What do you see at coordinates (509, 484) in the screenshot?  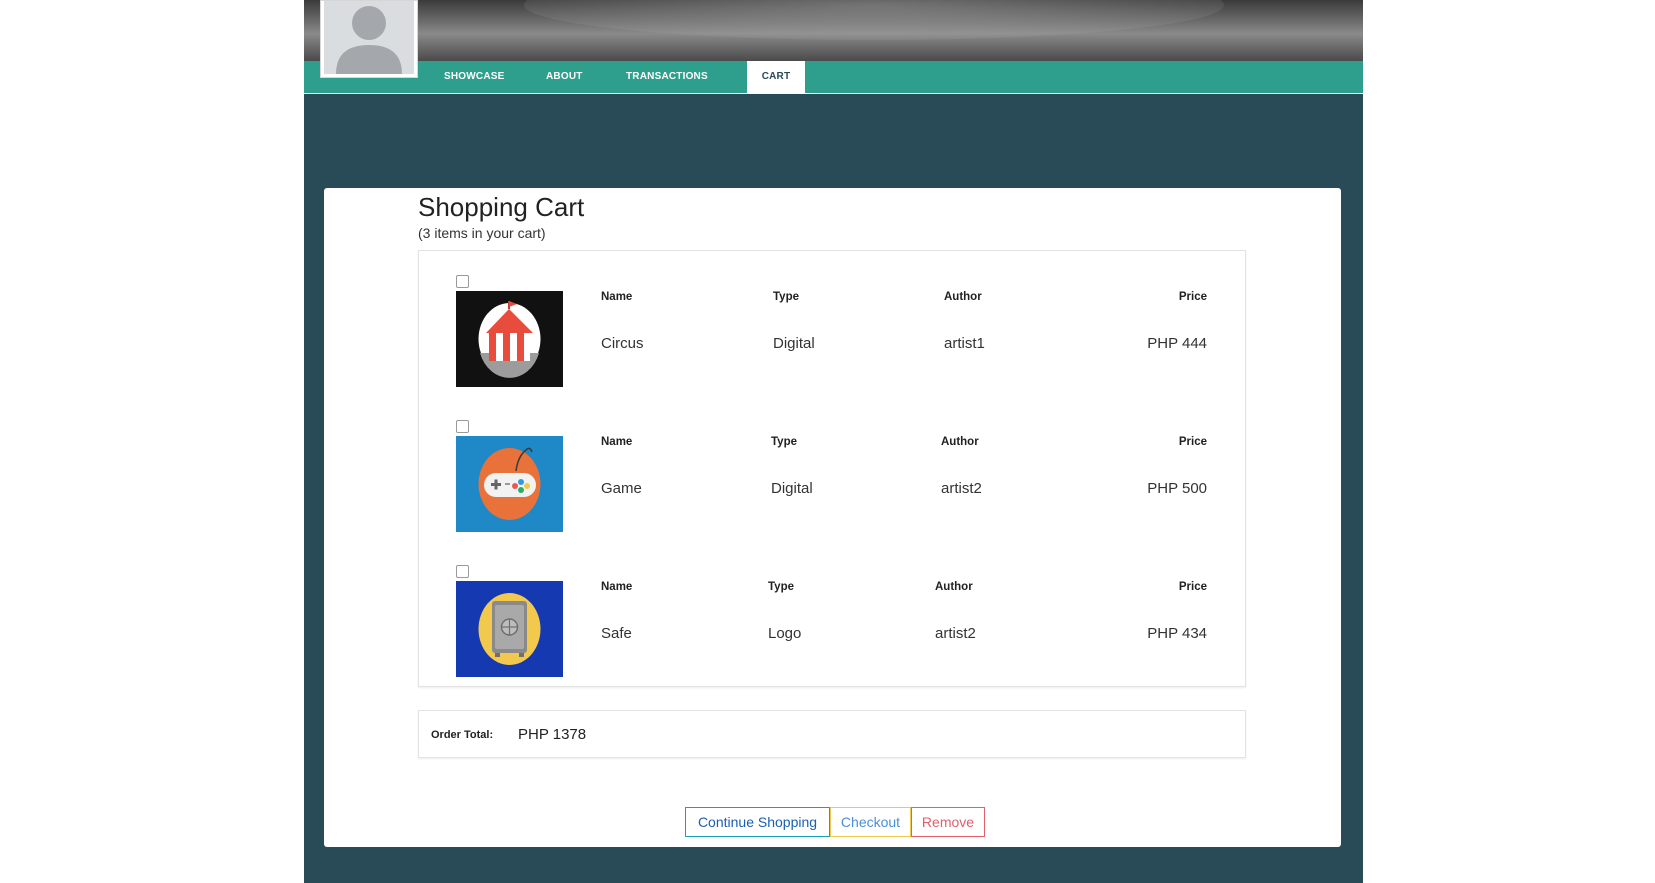 I see `game-controller-icon` at bounding box center [509, 484].